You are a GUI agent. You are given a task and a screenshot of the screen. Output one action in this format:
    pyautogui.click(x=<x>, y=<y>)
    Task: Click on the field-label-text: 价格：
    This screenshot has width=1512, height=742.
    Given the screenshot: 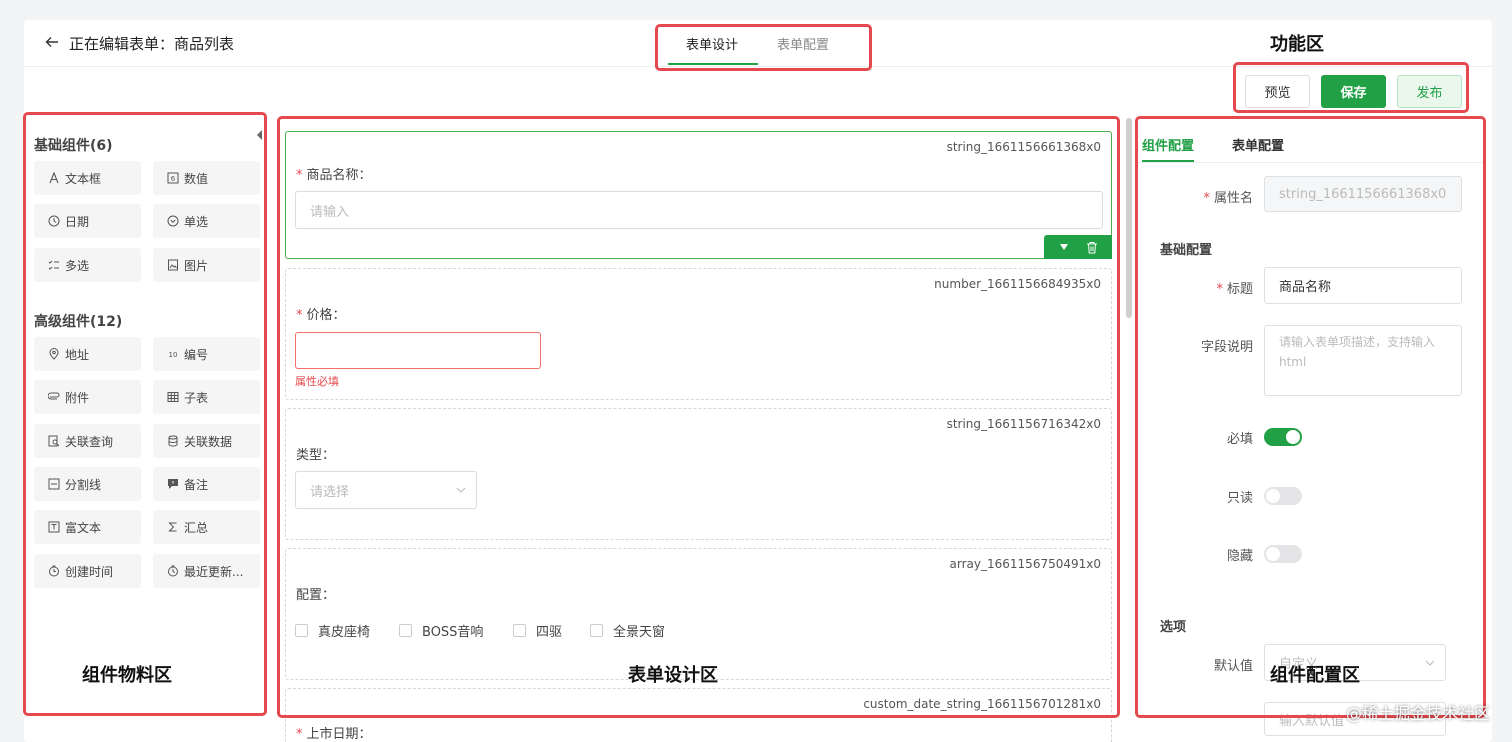 What is the action you would take?
    pyautogui.click(x=326, y=315)
    